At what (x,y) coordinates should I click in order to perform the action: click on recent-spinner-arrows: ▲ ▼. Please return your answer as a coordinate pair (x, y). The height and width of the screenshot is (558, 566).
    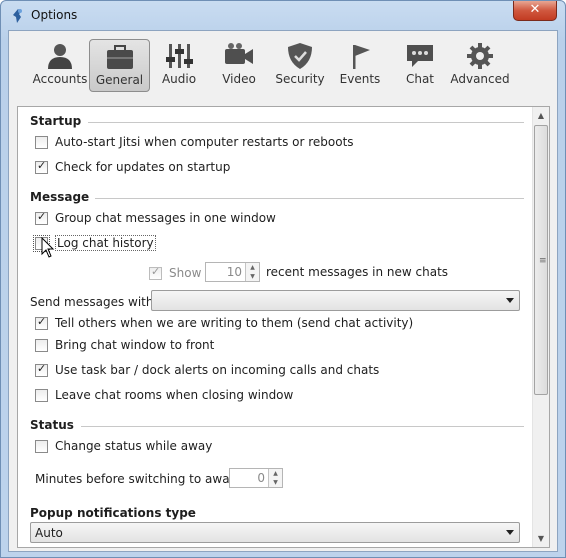
    Looking at the image, I should click on (252, 272).